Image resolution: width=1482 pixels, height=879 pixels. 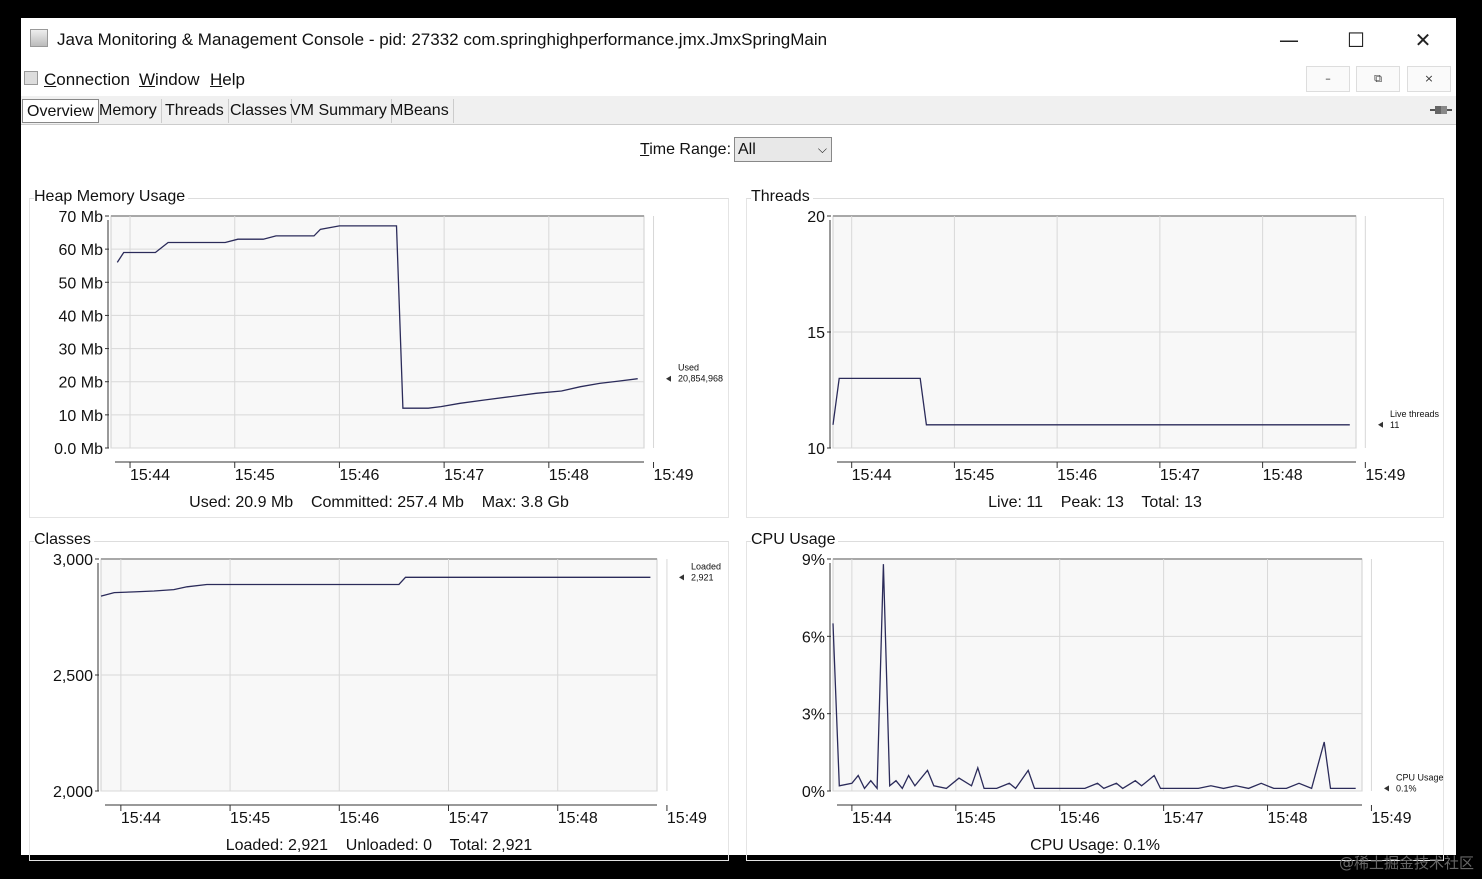 I want to click on legend-series-name: Loaded, so click(x=706, y=566).